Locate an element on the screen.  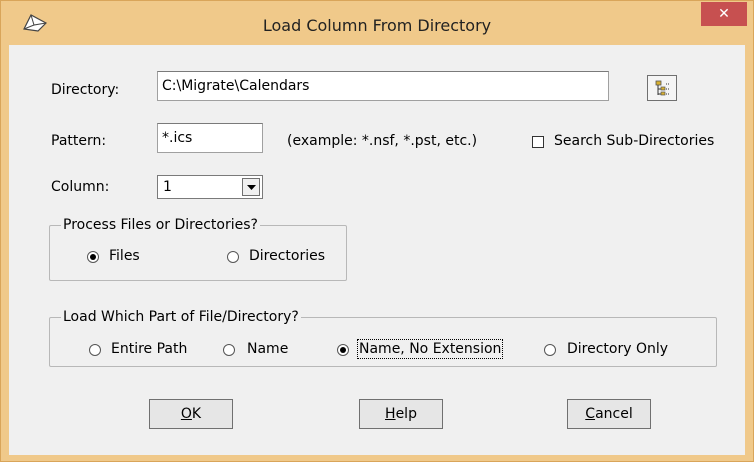
column-select: 1 is located at coordinates (210, 187).